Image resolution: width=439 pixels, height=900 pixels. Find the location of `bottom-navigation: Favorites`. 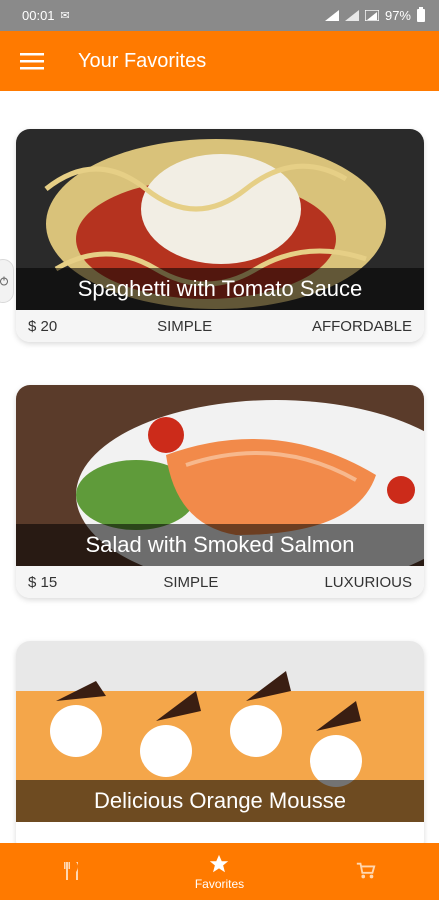

bottom-navigation: Favorites is located at coordinates (219, 871).